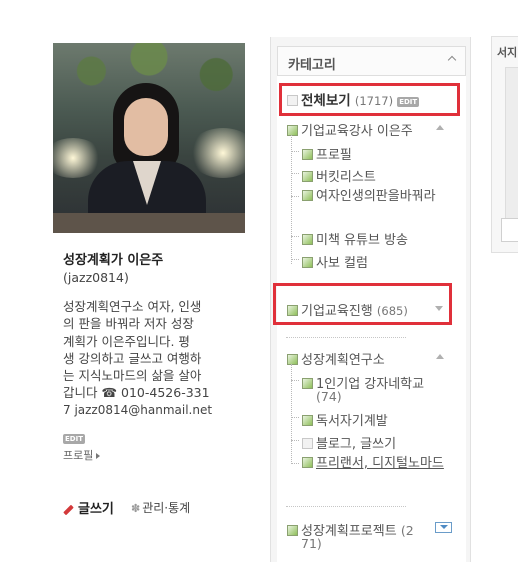 The image size is (518, 562). I want to click on category-item: 블로그, 글쓰기, so click(349, 442).